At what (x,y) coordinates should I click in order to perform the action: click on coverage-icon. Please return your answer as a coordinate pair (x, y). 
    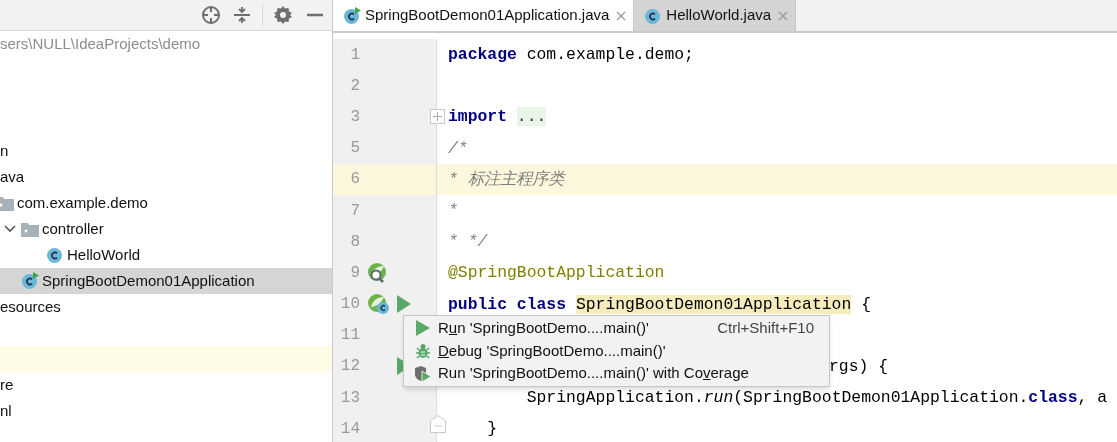
    Looking at the image, I should click on (423, 373).